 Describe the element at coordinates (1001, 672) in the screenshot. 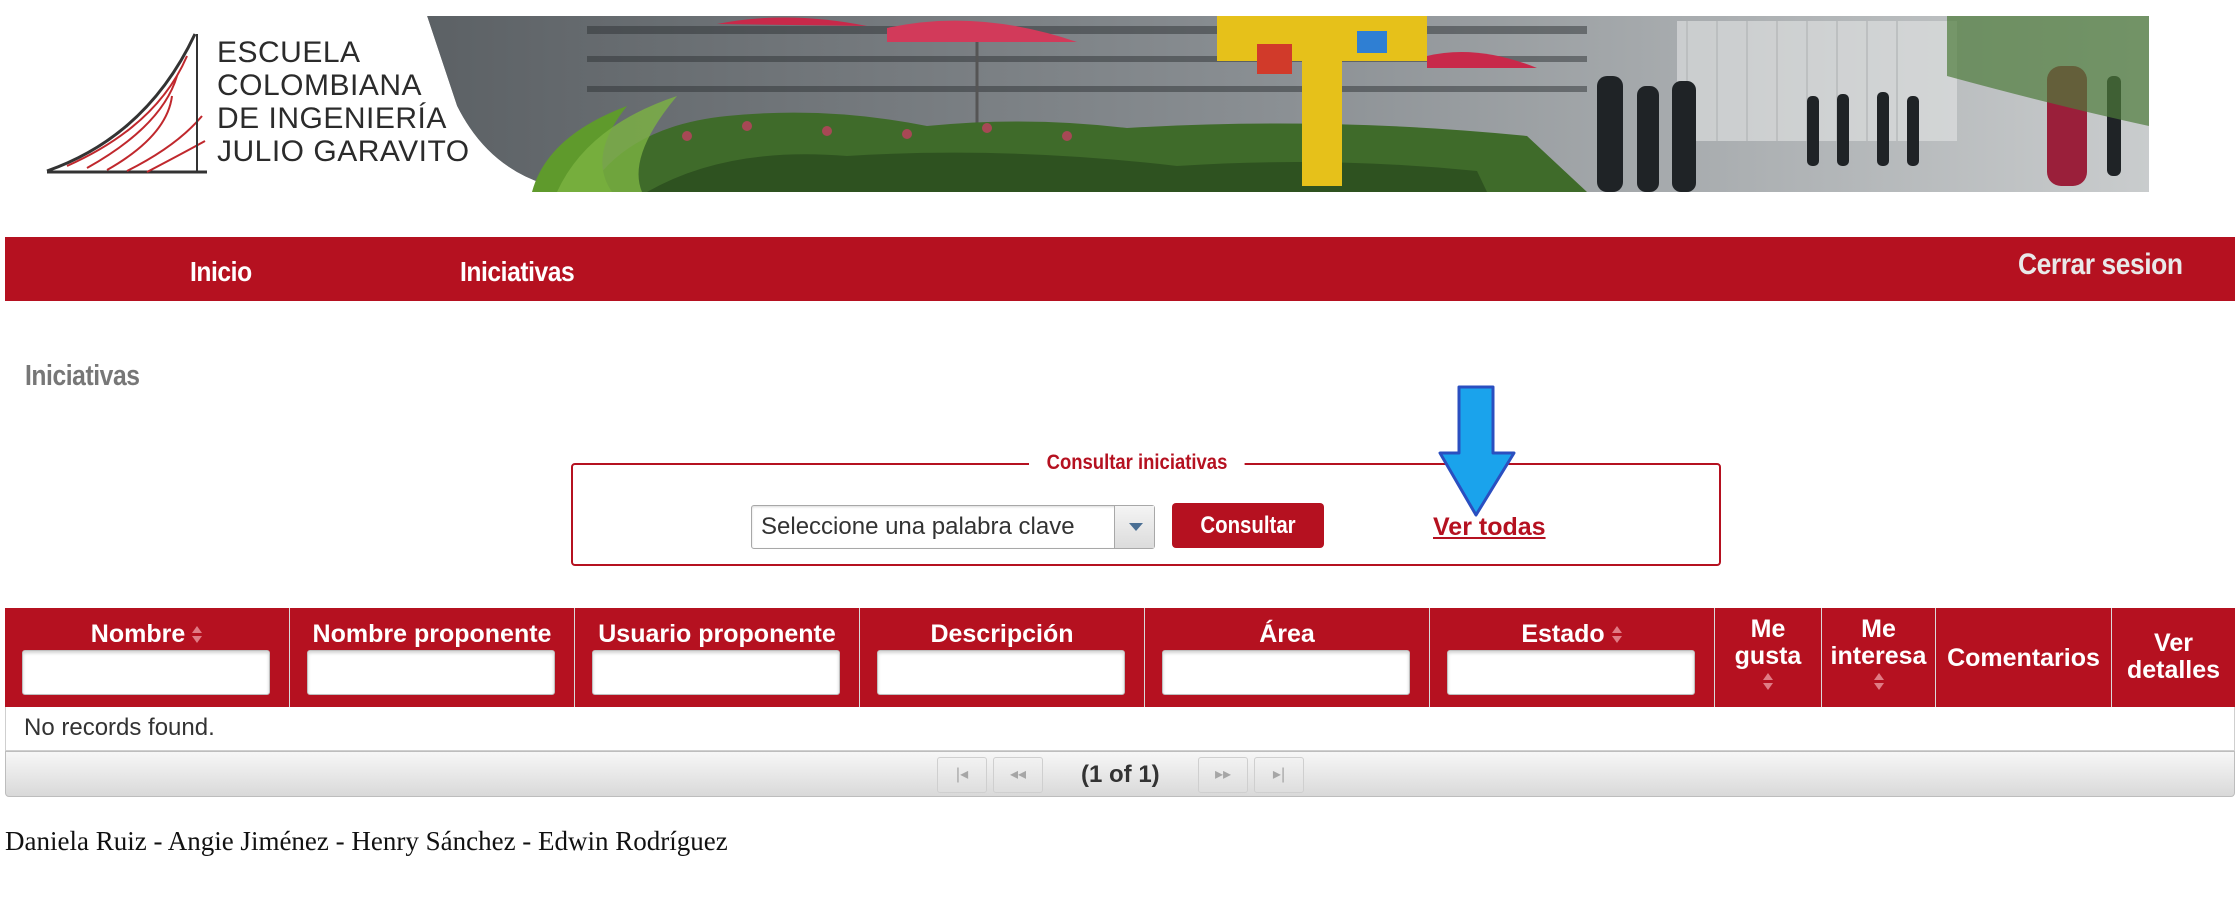

I see `filter-input-descripcion` at that location.